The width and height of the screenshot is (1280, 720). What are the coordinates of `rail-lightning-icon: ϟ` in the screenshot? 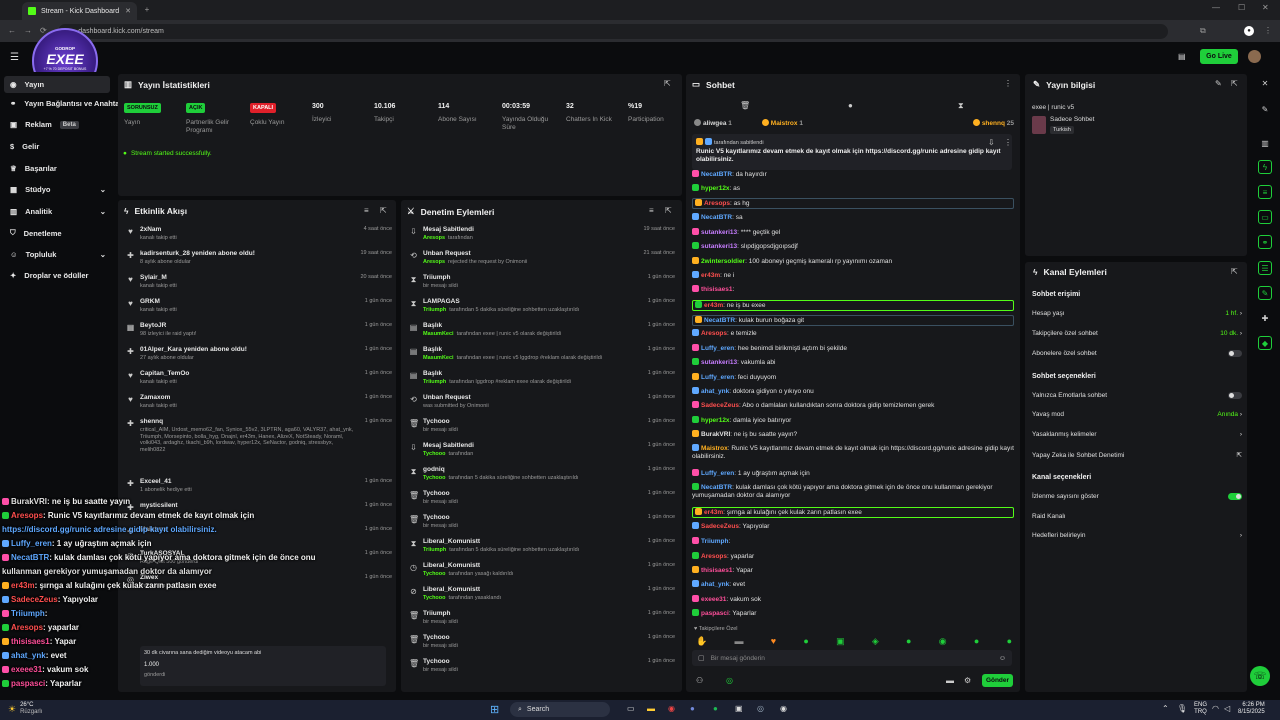 It's located at (1265, 167).